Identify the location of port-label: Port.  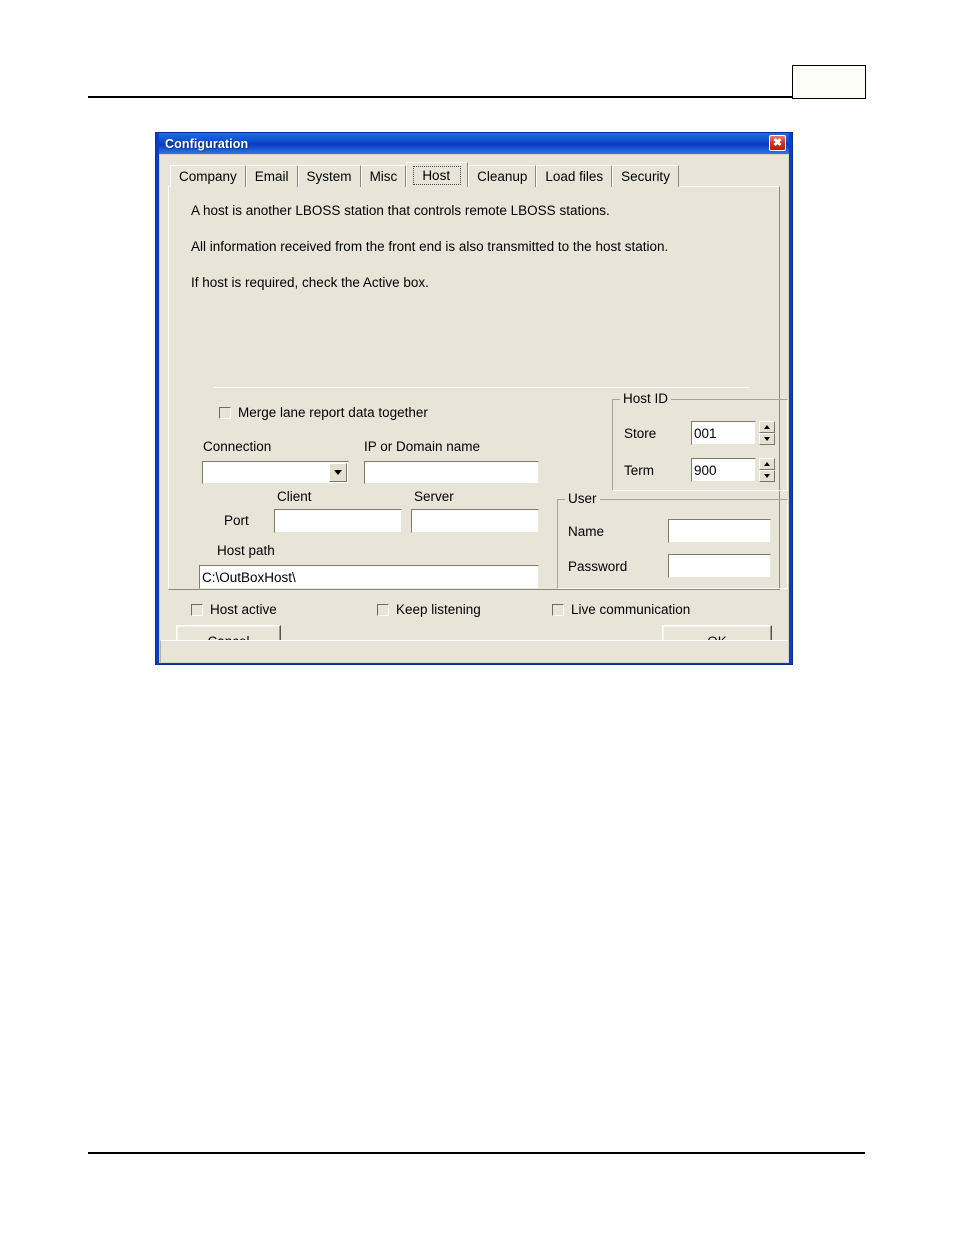
(236, 520).